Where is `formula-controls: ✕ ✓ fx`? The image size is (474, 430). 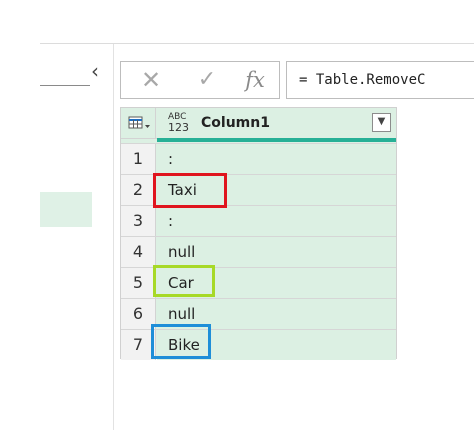 formula-controls: ✕ ✓ fx is located at coordinates (200, 80).